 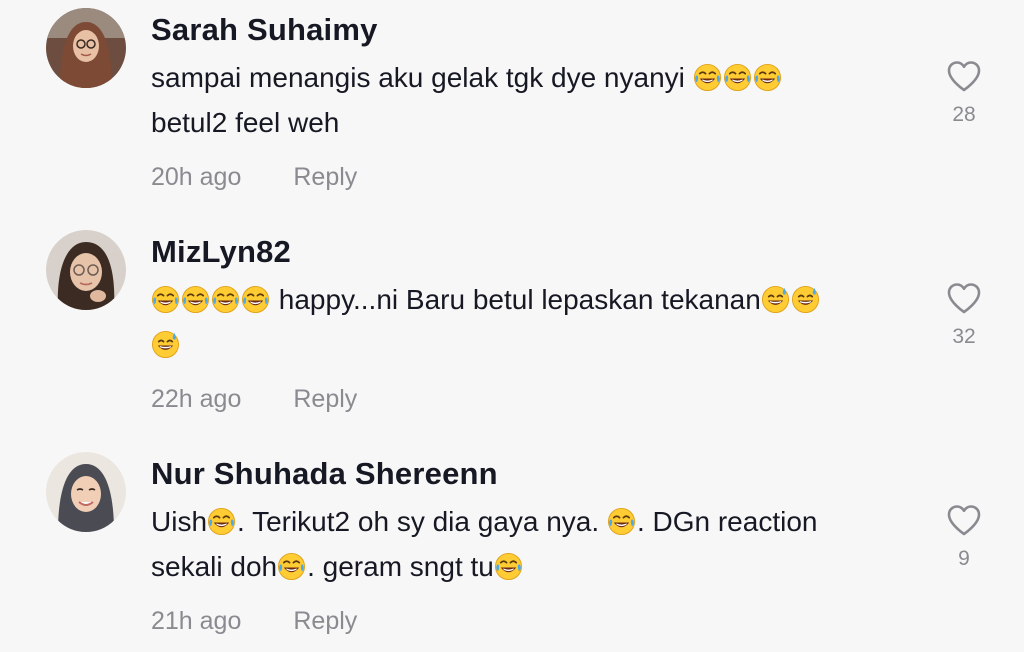 What do you see at coordinates (964, 316) in the screenshot?
I see `like-area: 32` at bounding box center [964, 316].